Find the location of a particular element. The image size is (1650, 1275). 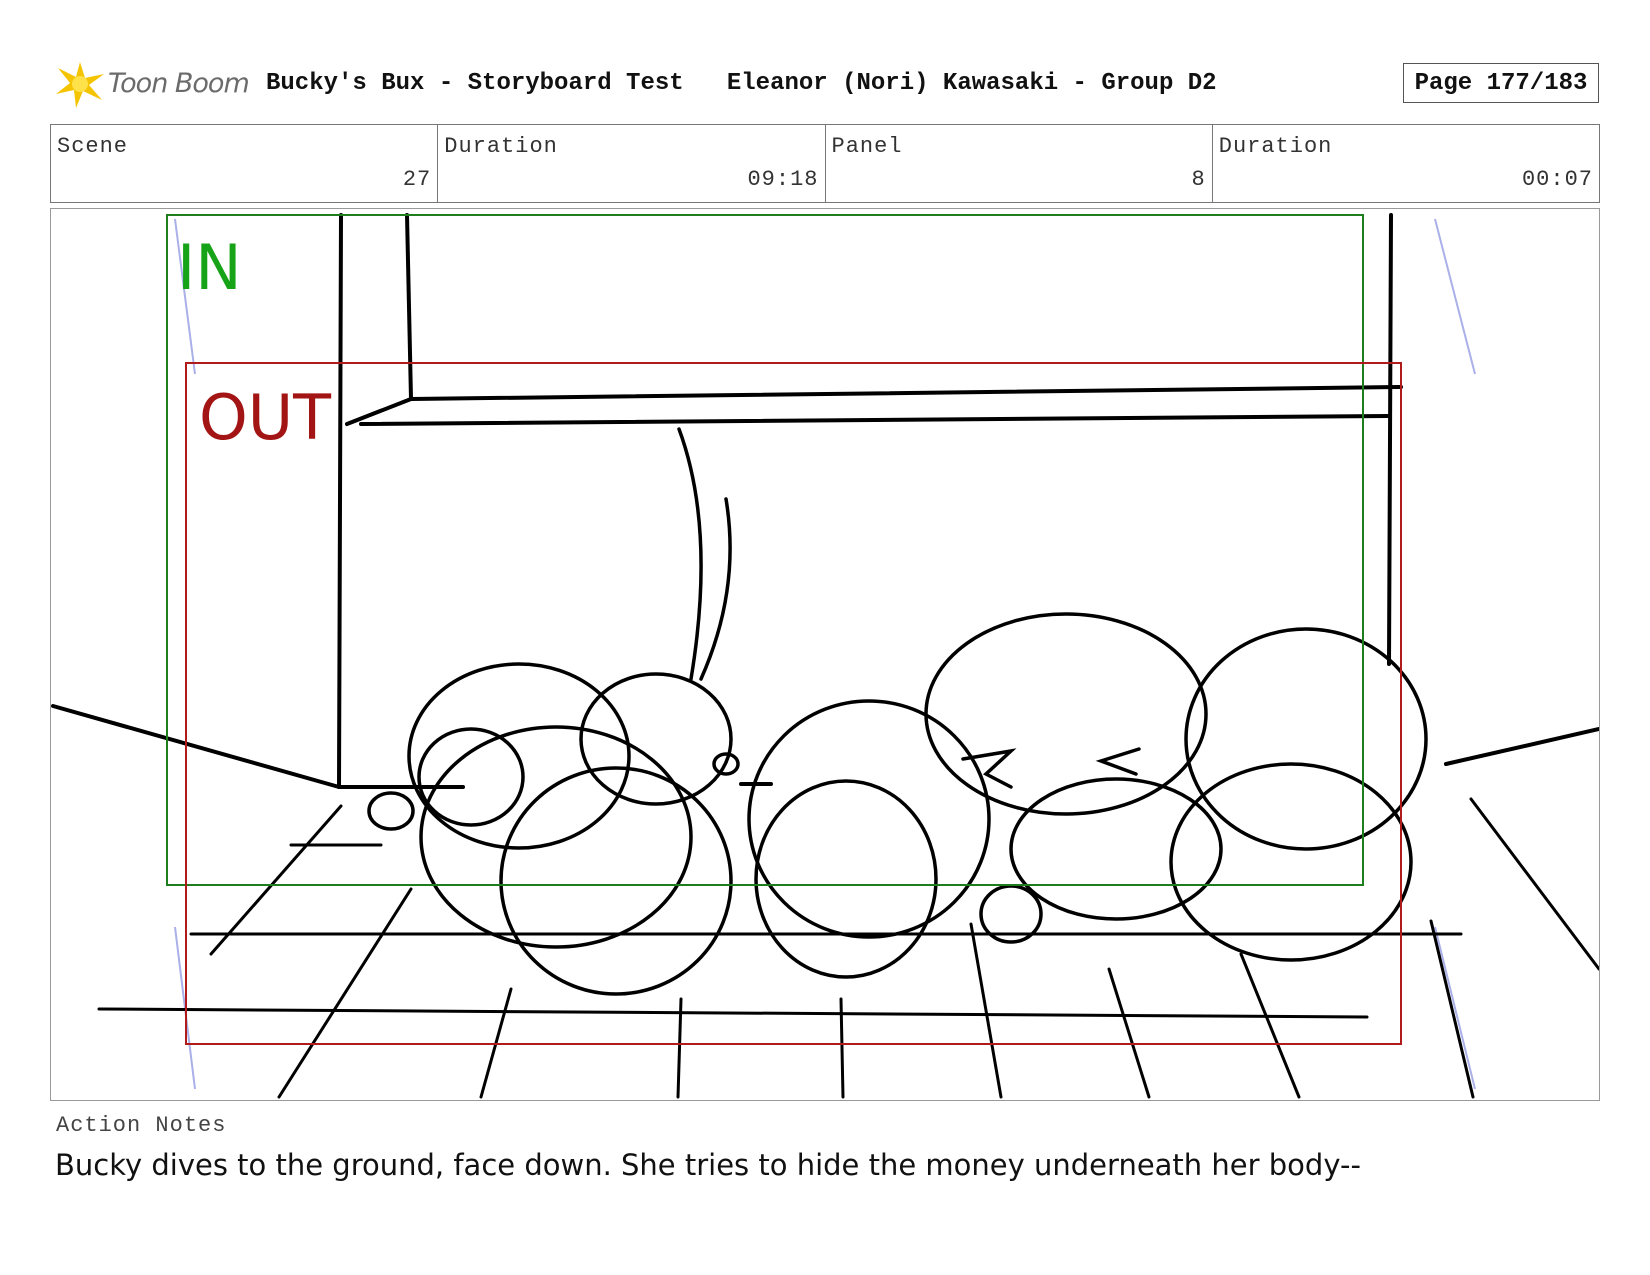

toon-boom-logo: Toon Boom is located at coordinates (152, 84).